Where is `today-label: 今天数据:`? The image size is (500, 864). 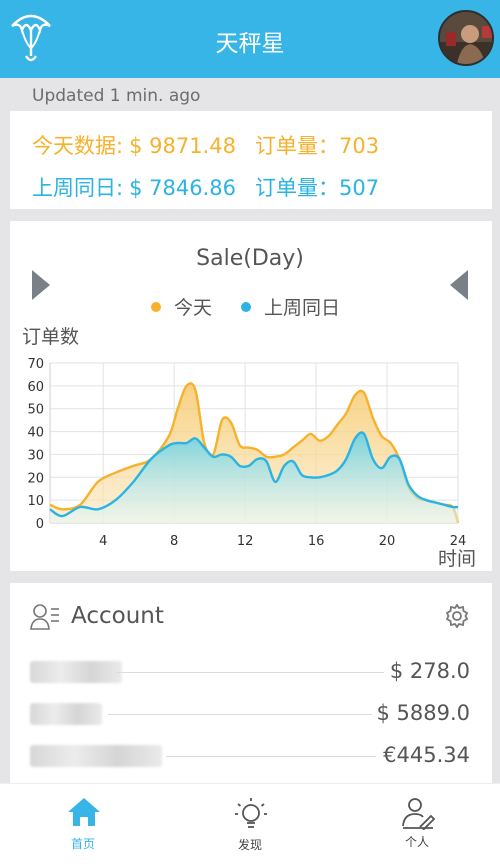 today-label: 今天数据: is located at coordinates (78, 146).